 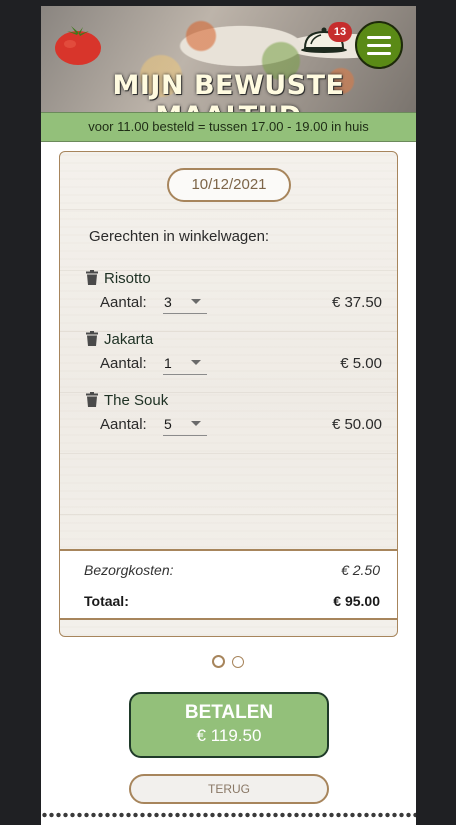 What do you see at coordinates (232, 570) in the screenshot?
I see `delivery-costs-row: Bezorgkosten: € 2.50` at bounding box center [232, 570].